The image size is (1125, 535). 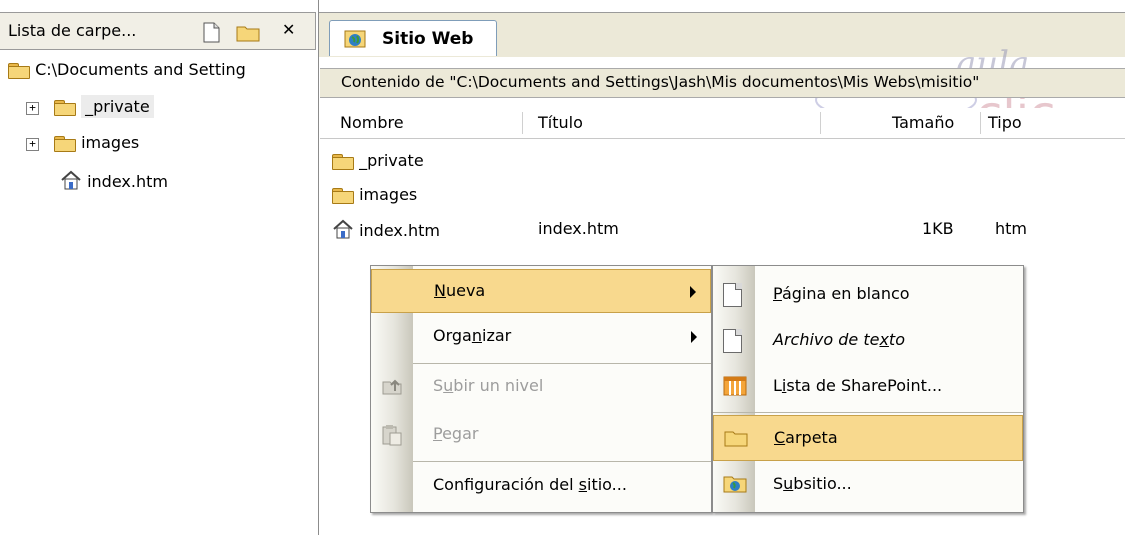 I want to click on tree-item-label: _private, so click(x=117, y=106).